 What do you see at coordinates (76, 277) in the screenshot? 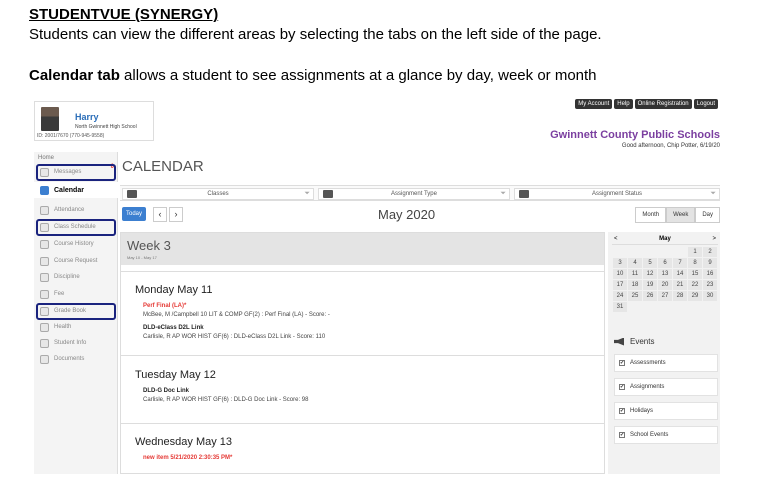
I see `sidebar-item-discipline: Discipline` at bounding box center [76, 277].